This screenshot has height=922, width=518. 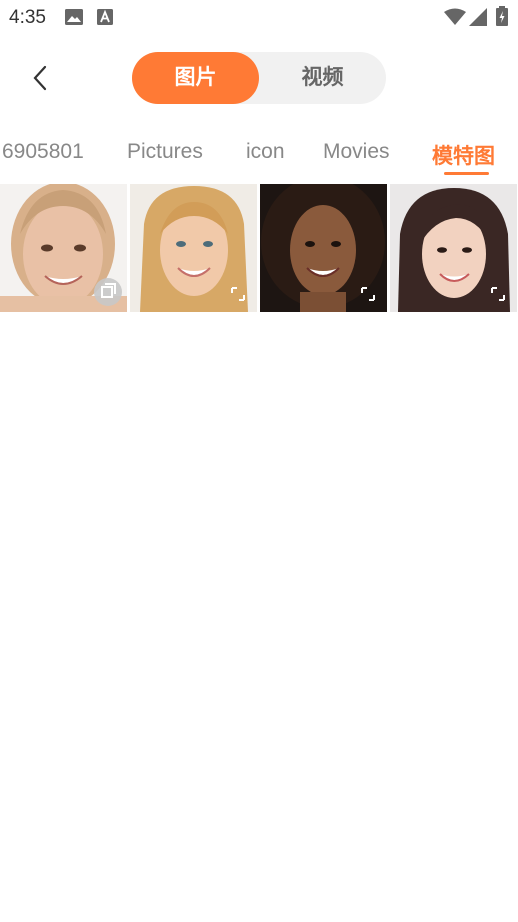 I want to click on toggle-images-button: 图片, so click(x=195, y=78).